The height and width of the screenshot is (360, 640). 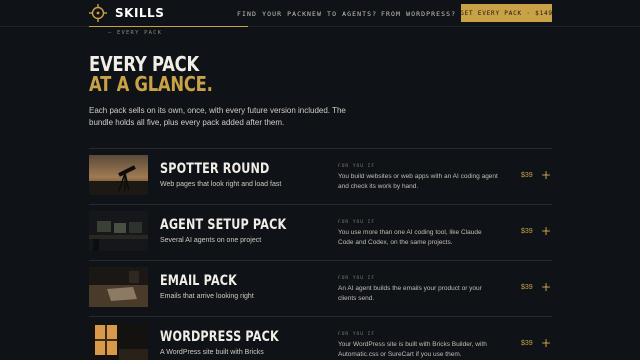 What do you see at coordinates (272, 14) in the screenshot?
I see `nav-find-your-pack: FIND YOUR PACK` at bounding box center [272, 14].